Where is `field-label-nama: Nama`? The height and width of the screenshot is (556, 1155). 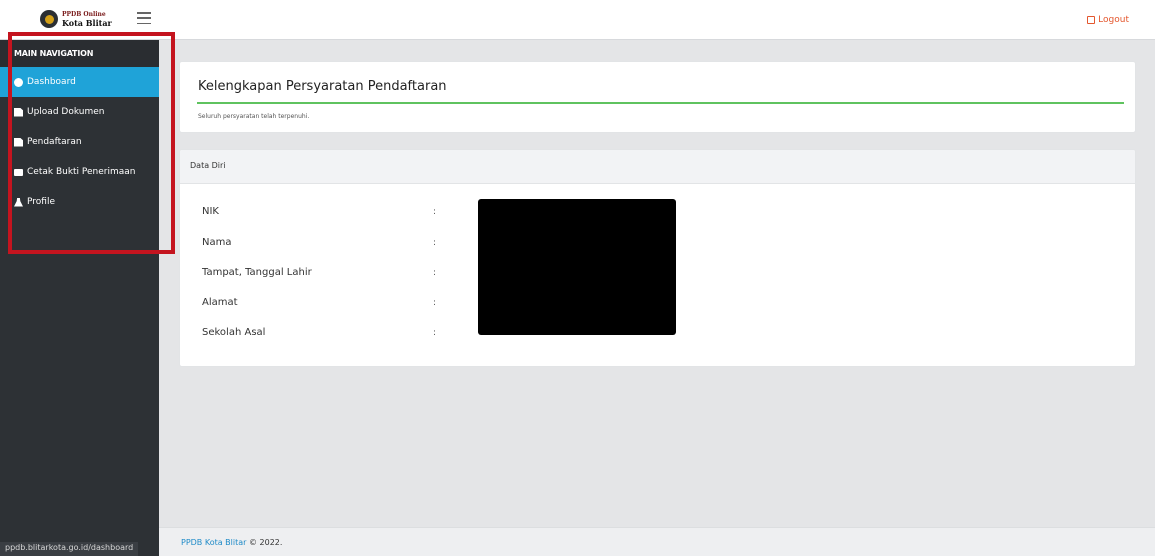
field-label-nama: Nama is located at coordinates (217, 242).